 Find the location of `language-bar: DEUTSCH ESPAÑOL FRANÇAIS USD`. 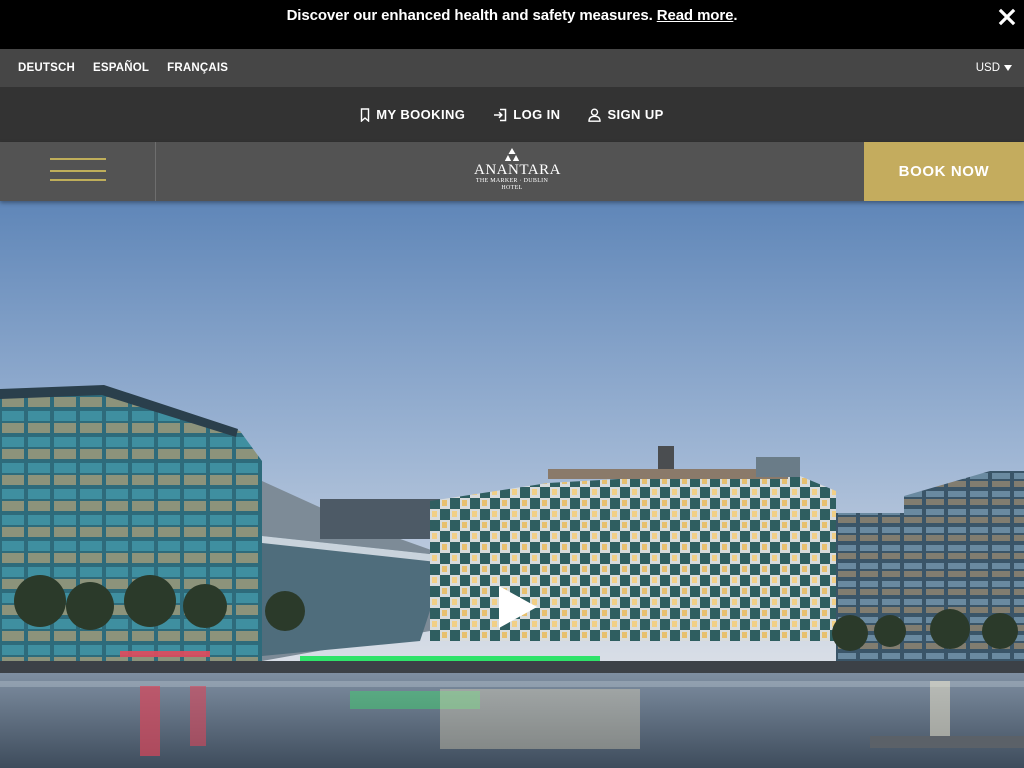

language-bar: DEUTSCH ESPAÑOL FRANÇAIS USD is located at coordinates (512, 68).